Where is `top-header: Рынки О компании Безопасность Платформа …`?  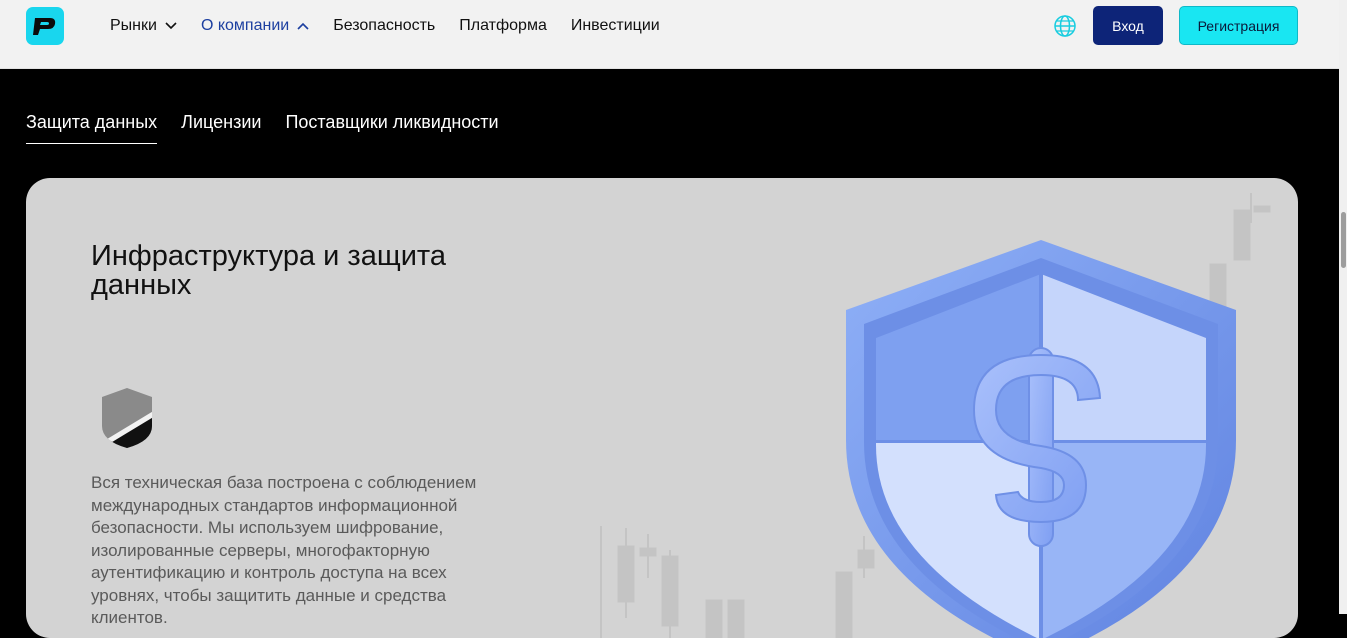 top-header: Рынки О компании Безопасность Платформа … is located at coordinates (669, 34).